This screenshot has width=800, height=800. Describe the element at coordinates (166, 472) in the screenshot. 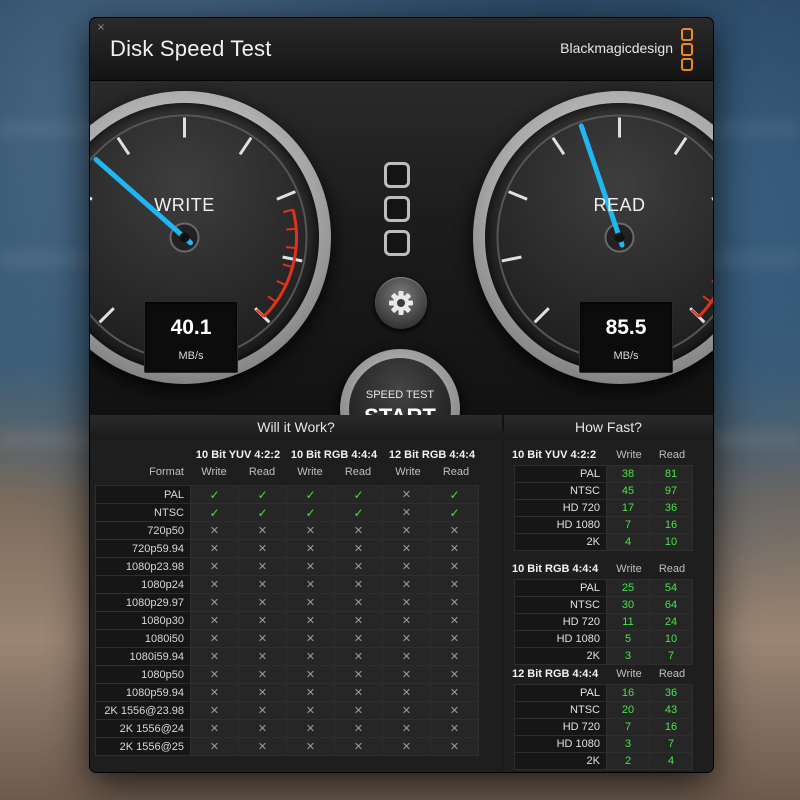

I see `format-column-header: Format` at that location.